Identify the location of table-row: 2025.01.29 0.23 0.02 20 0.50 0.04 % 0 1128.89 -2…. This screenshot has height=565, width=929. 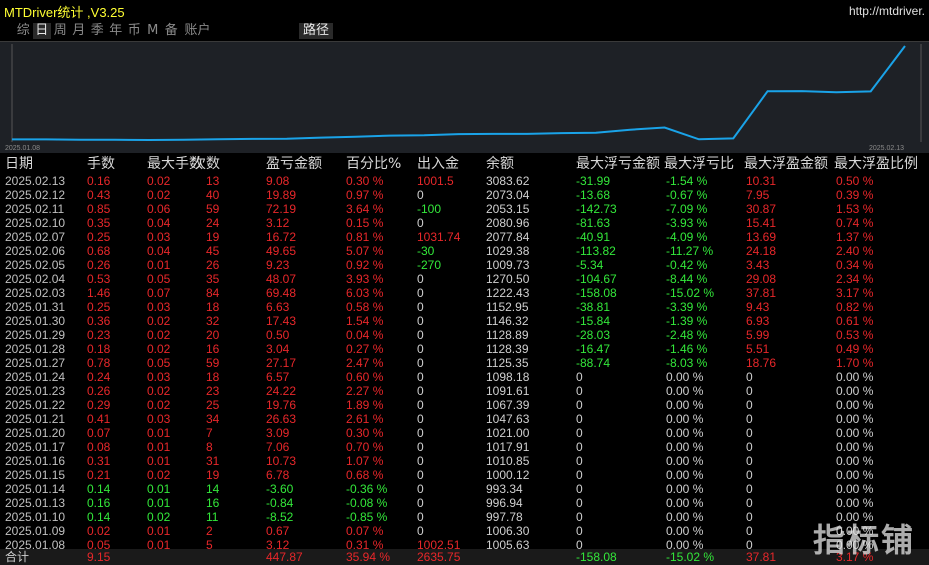
(464, 335).